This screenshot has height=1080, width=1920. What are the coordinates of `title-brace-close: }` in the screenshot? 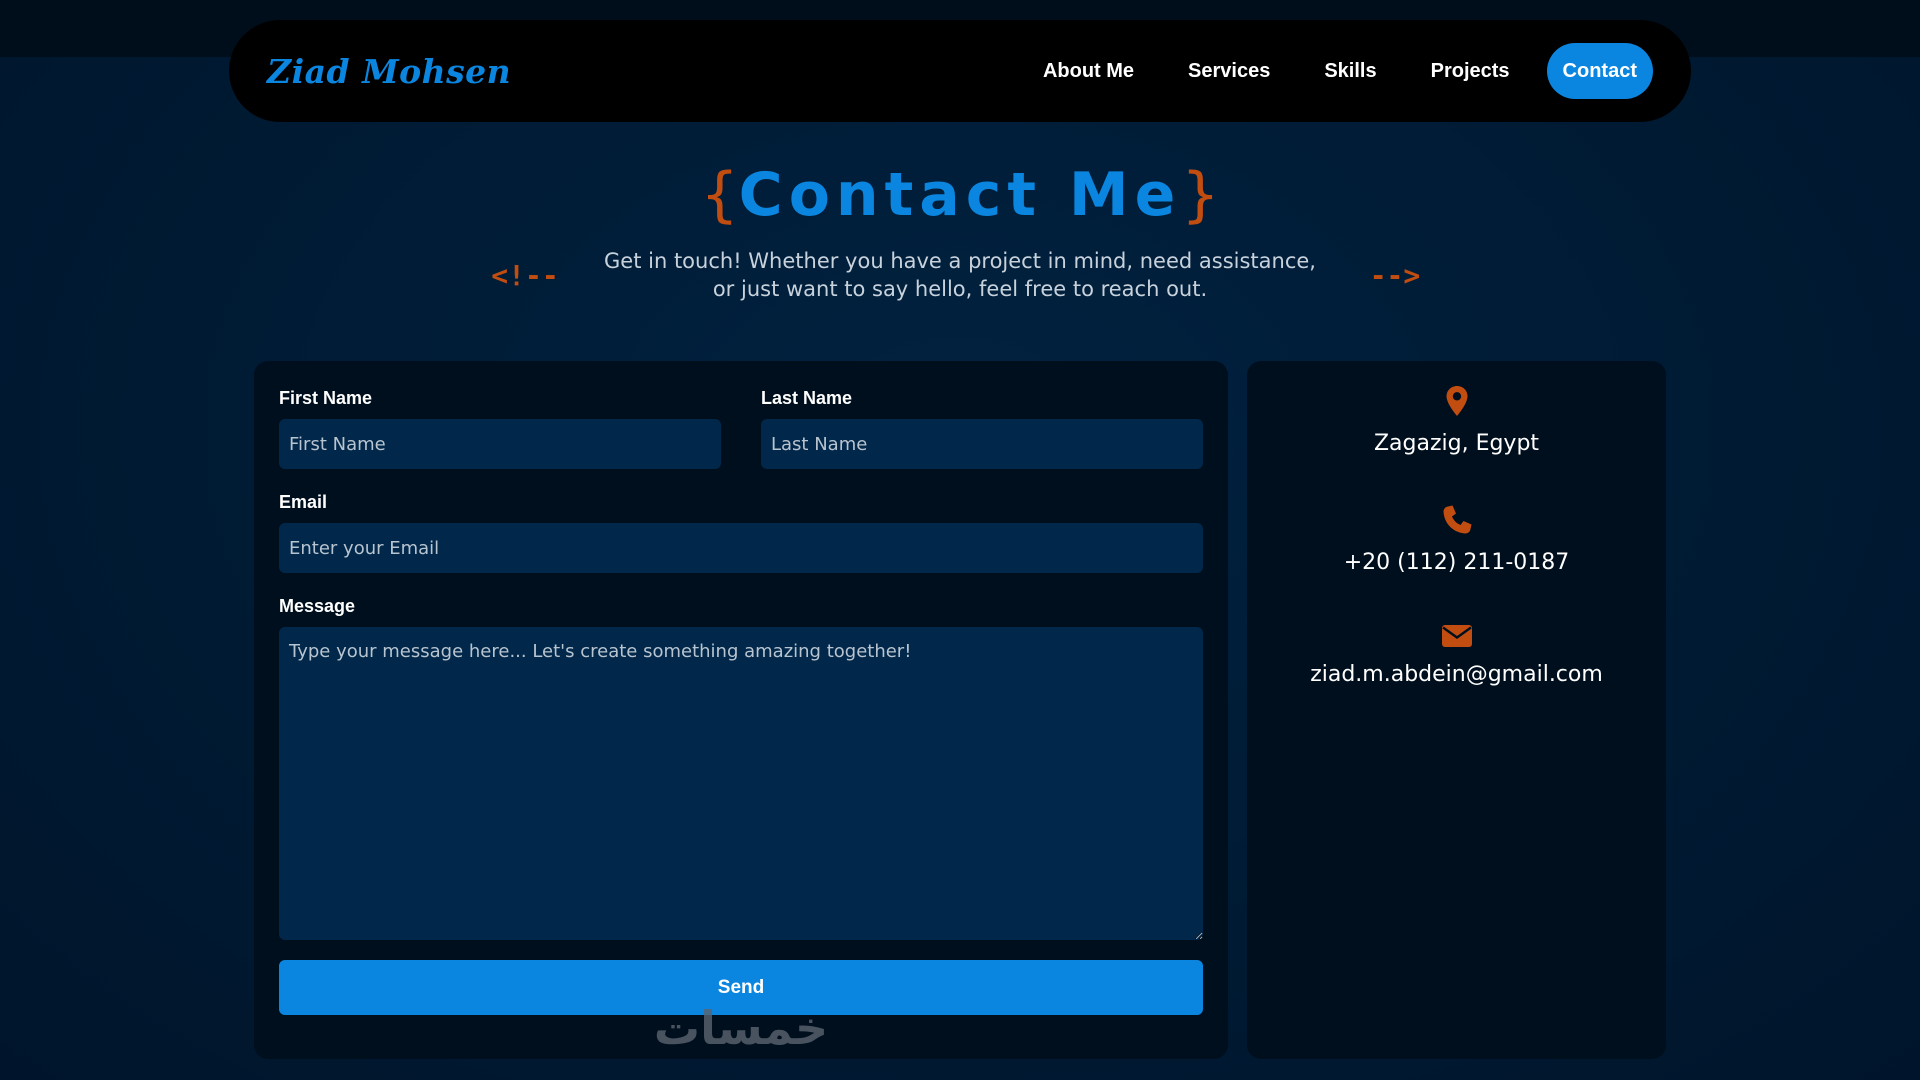 It's located at (1200, 195).